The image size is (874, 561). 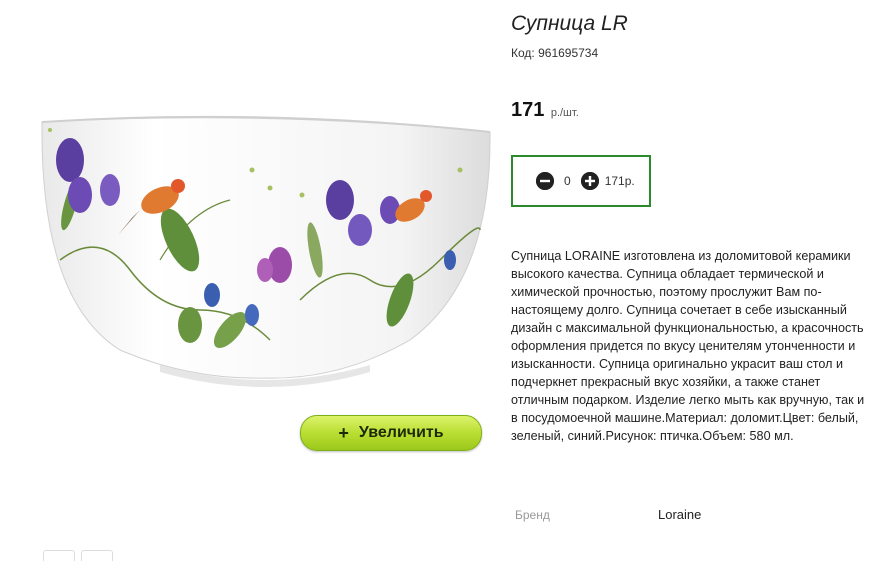 What do you see at coordinates (401, 432) in the screenshot?
I see `zoom-label: Увеличить` at bounding box center [401, 432].